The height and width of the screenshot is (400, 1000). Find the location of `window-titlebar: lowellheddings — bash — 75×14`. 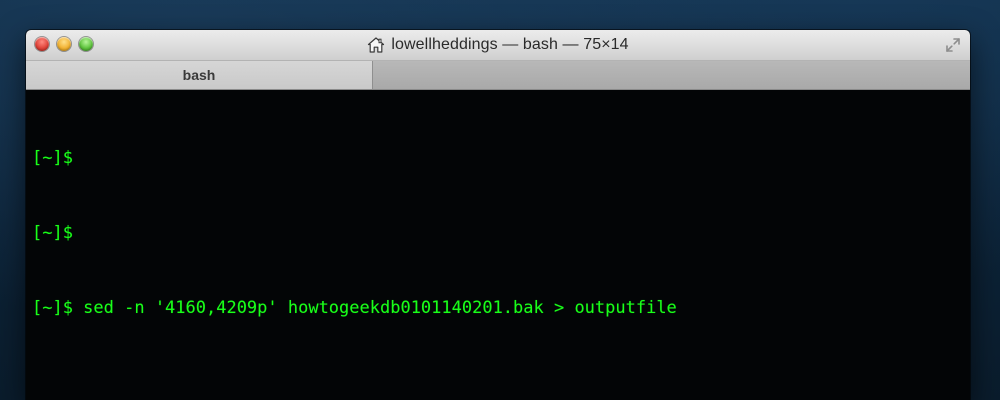

window-titlebar: lowellheddings — bash — 75×14 is located at coordinates (498, 45).